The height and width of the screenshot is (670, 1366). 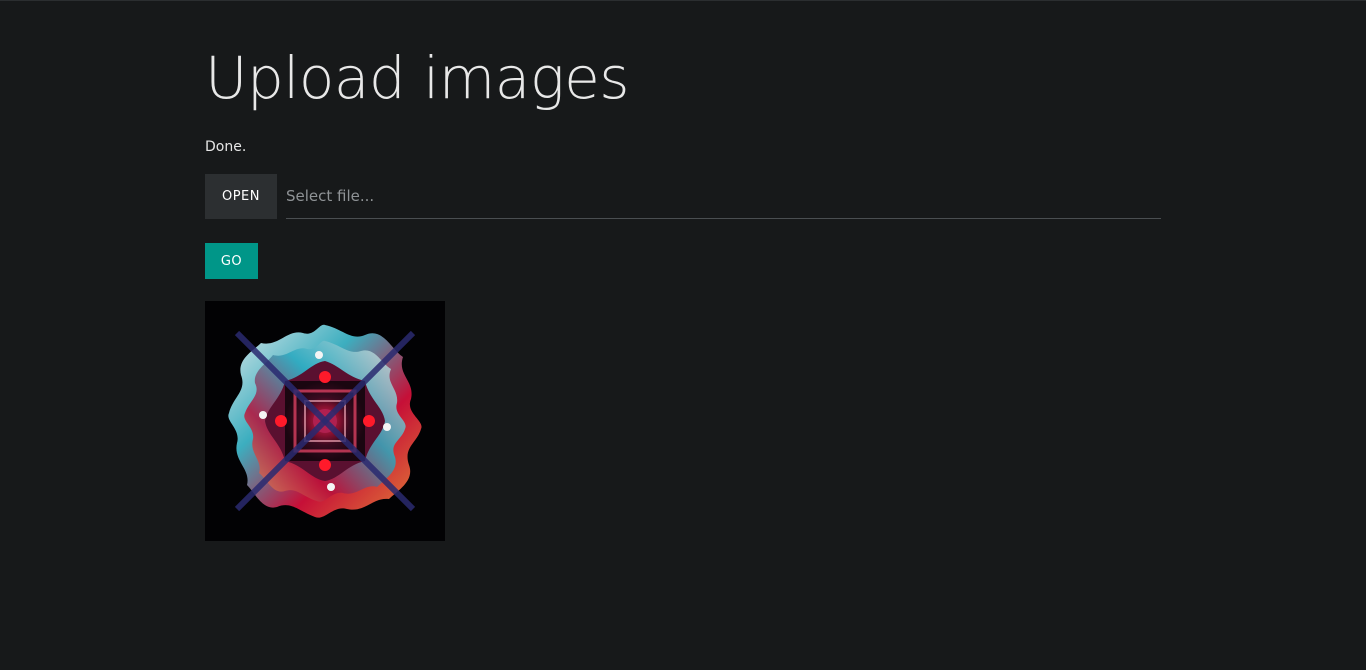 I want to click on file-path-input, so click(x=723, y=196).